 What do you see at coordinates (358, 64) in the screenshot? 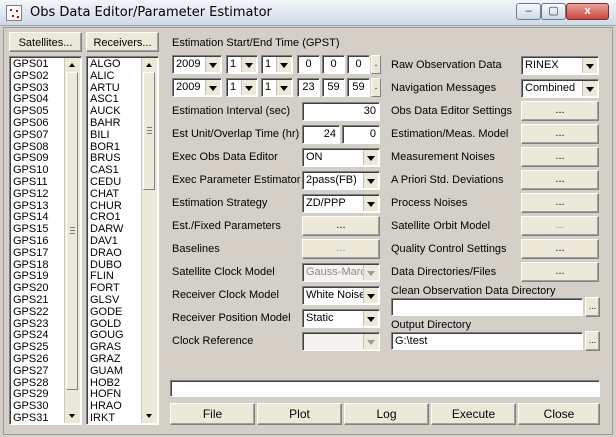
I see `start-sec-field: 0` at bounding box center [358, 64].